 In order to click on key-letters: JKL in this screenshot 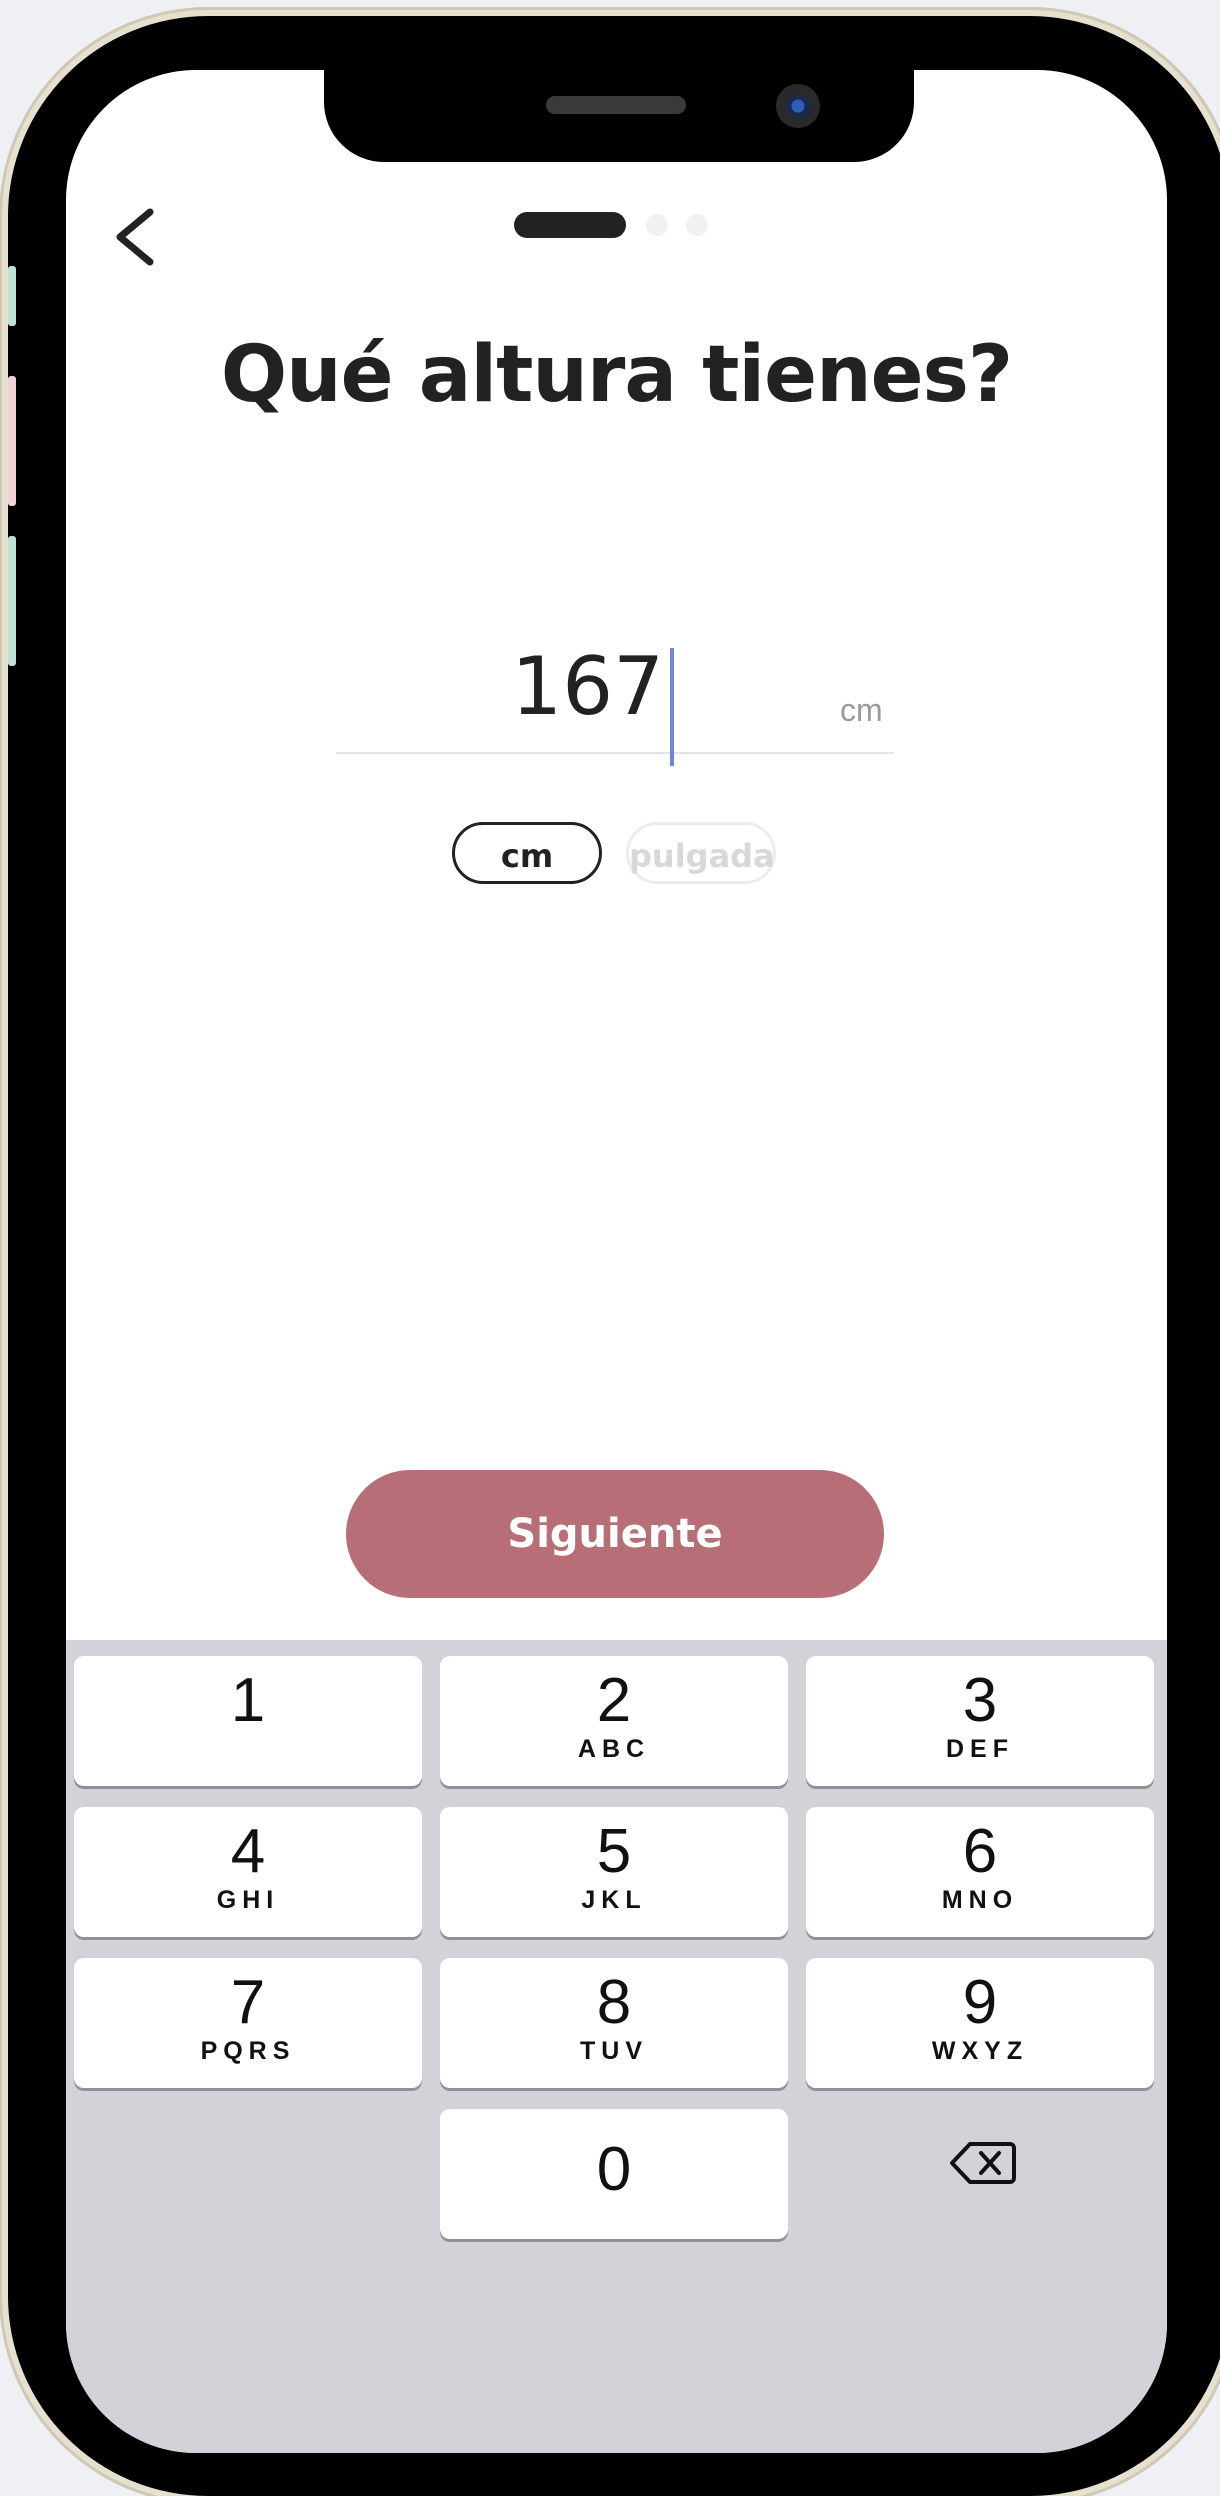, I will do `click(614, 1900)`.